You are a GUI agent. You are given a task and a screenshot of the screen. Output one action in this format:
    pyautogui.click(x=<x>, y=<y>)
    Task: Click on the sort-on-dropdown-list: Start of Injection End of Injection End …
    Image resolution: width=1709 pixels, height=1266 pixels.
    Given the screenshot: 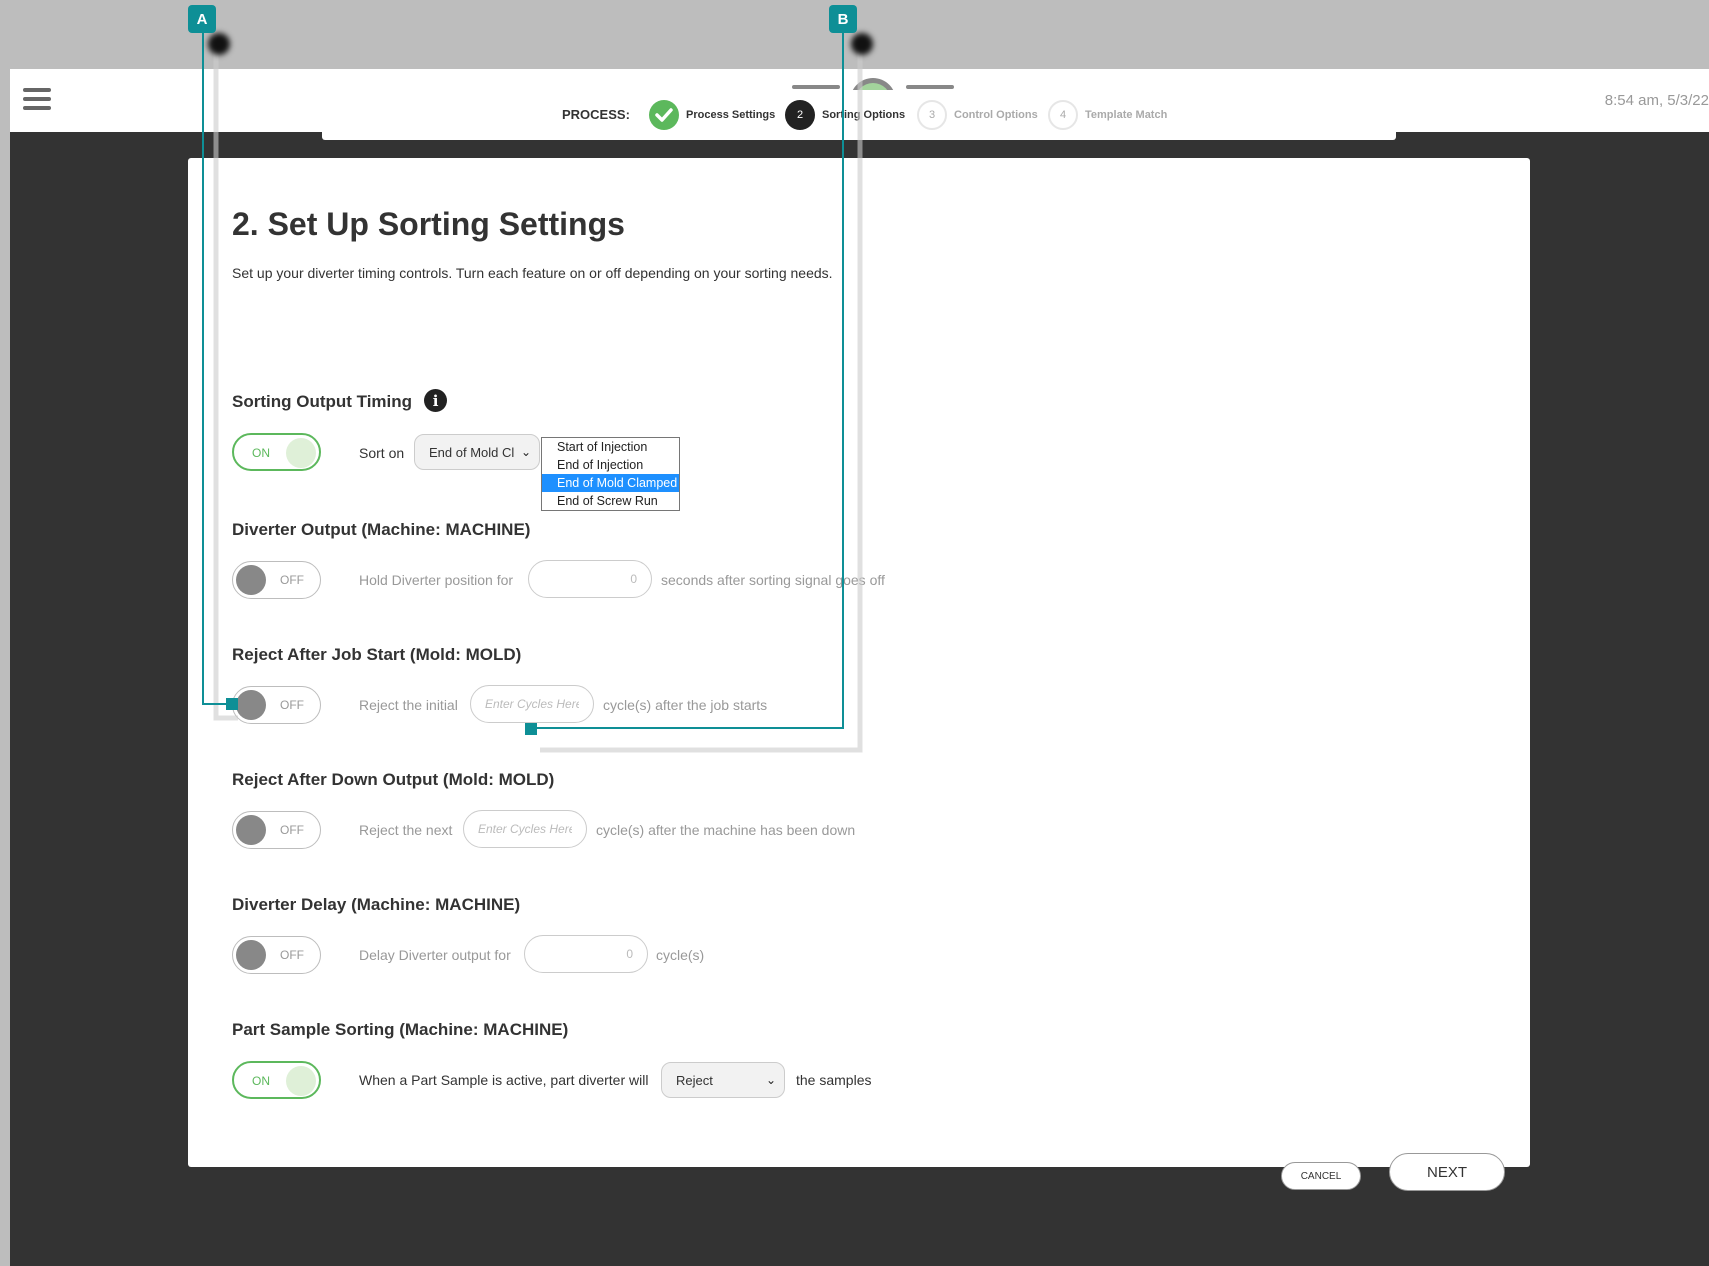 What is the action you would take?
    pyautogui.click(x=610, y=474)
    